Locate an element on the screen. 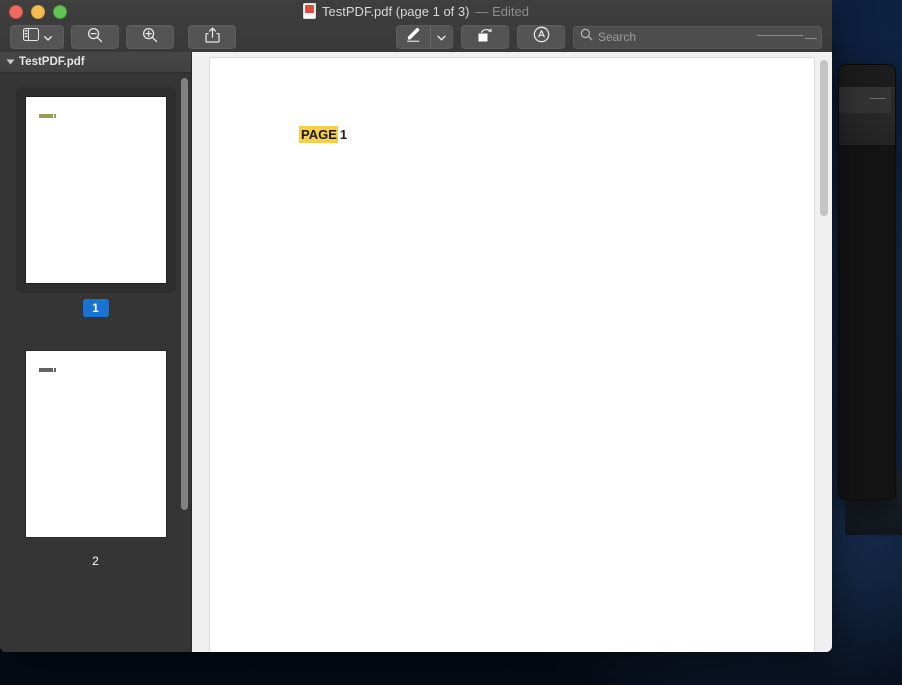 This screenshot has height=685, width=902. search-resize-handle is located at coordinates (787, 37).